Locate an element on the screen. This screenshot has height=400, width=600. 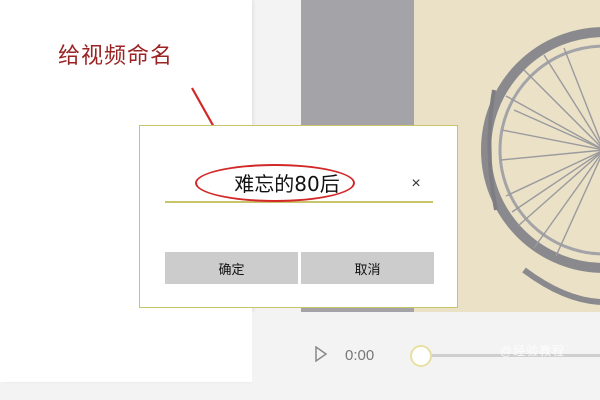
cancel-button: 取消 is located at coordinates (367, 268).